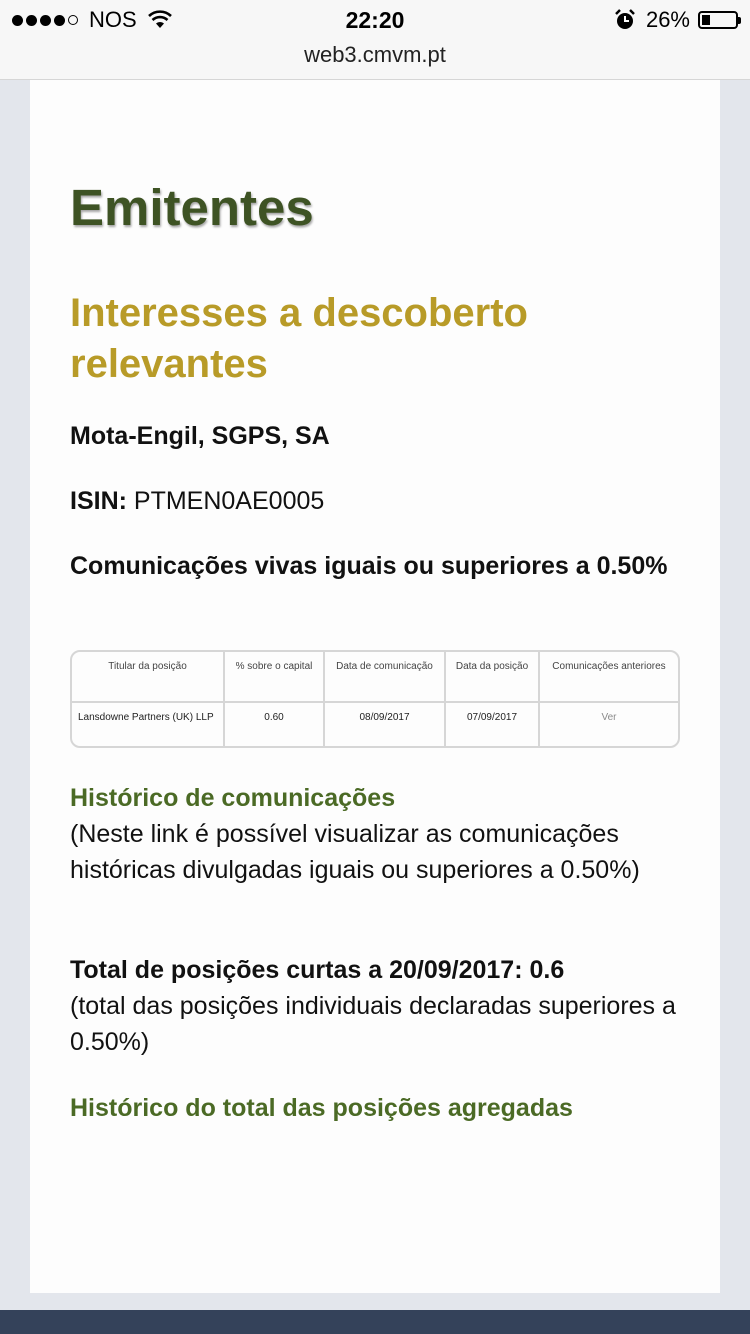  I want to click on section-title: Emitentes, so click(192, 207).